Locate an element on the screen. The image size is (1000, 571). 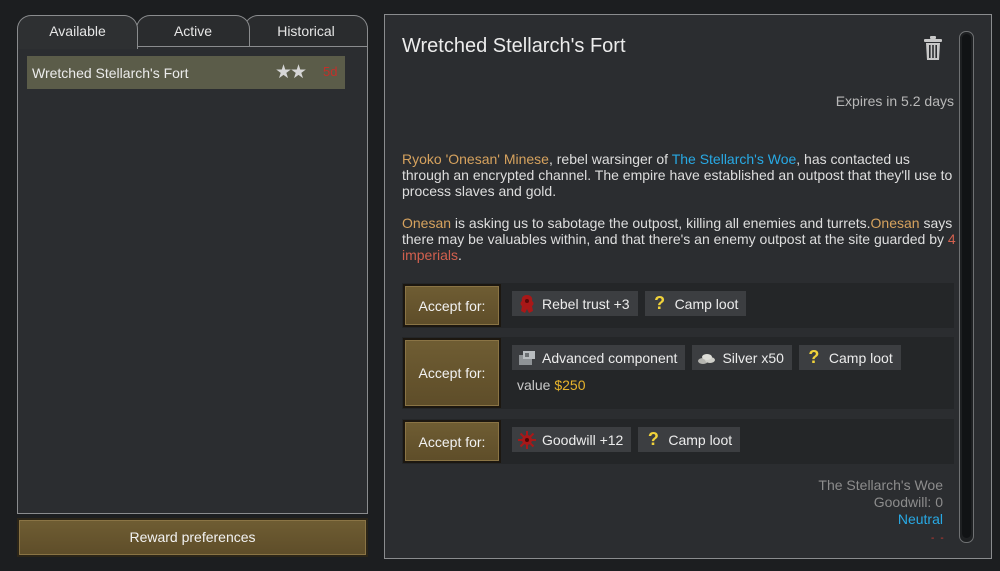
trash-icon is located at coordinates (933, 48).